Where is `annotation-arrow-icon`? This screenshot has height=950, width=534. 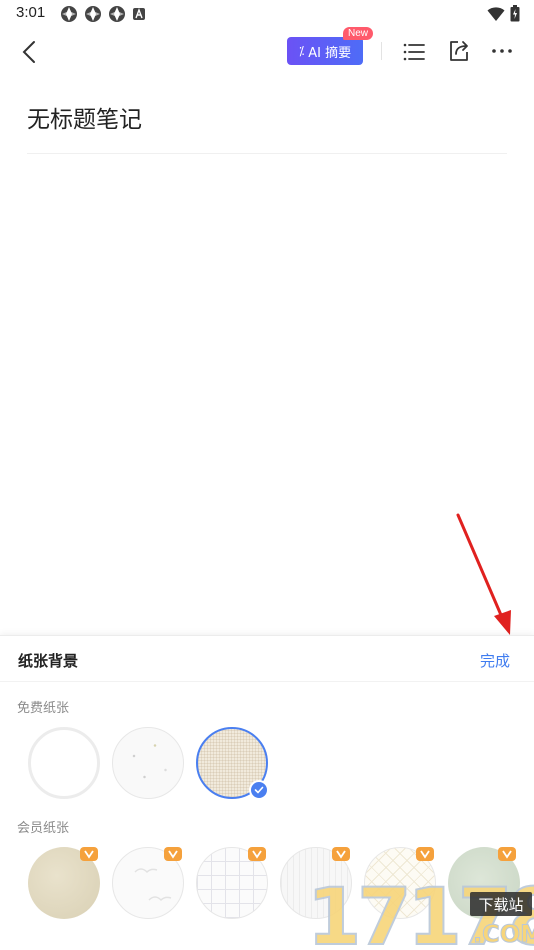 annotation-arrow-icon is located at coordinates (483, 574).